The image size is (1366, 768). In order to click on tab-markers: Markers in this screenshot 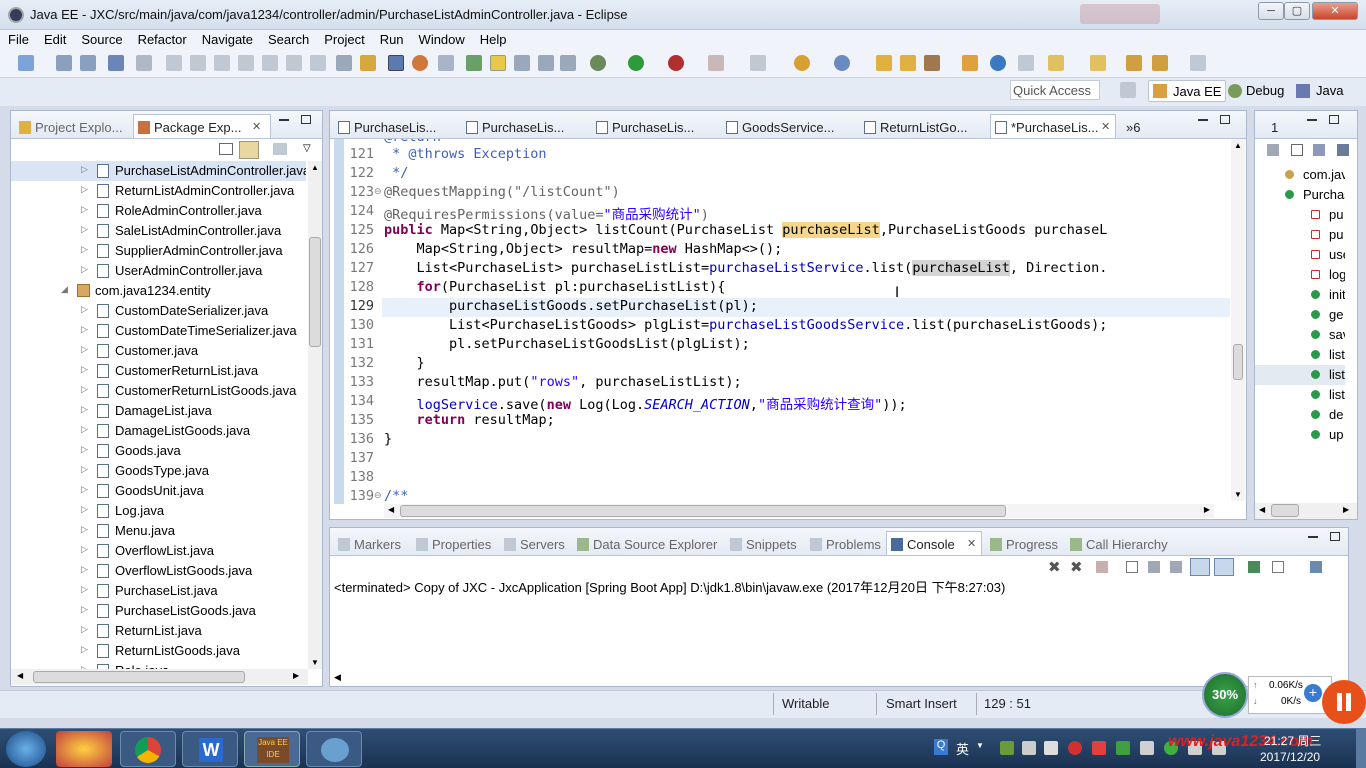, I will do `click(367, 544)`.